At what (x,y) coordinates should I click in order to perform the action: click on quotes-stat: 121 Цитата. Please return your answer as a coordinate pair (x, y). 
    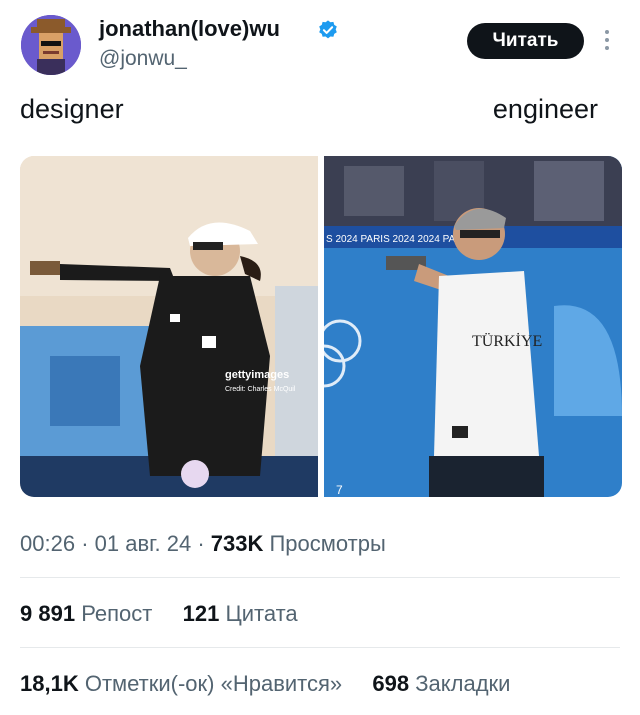
    Looking at the image, I should click on (240, 613).